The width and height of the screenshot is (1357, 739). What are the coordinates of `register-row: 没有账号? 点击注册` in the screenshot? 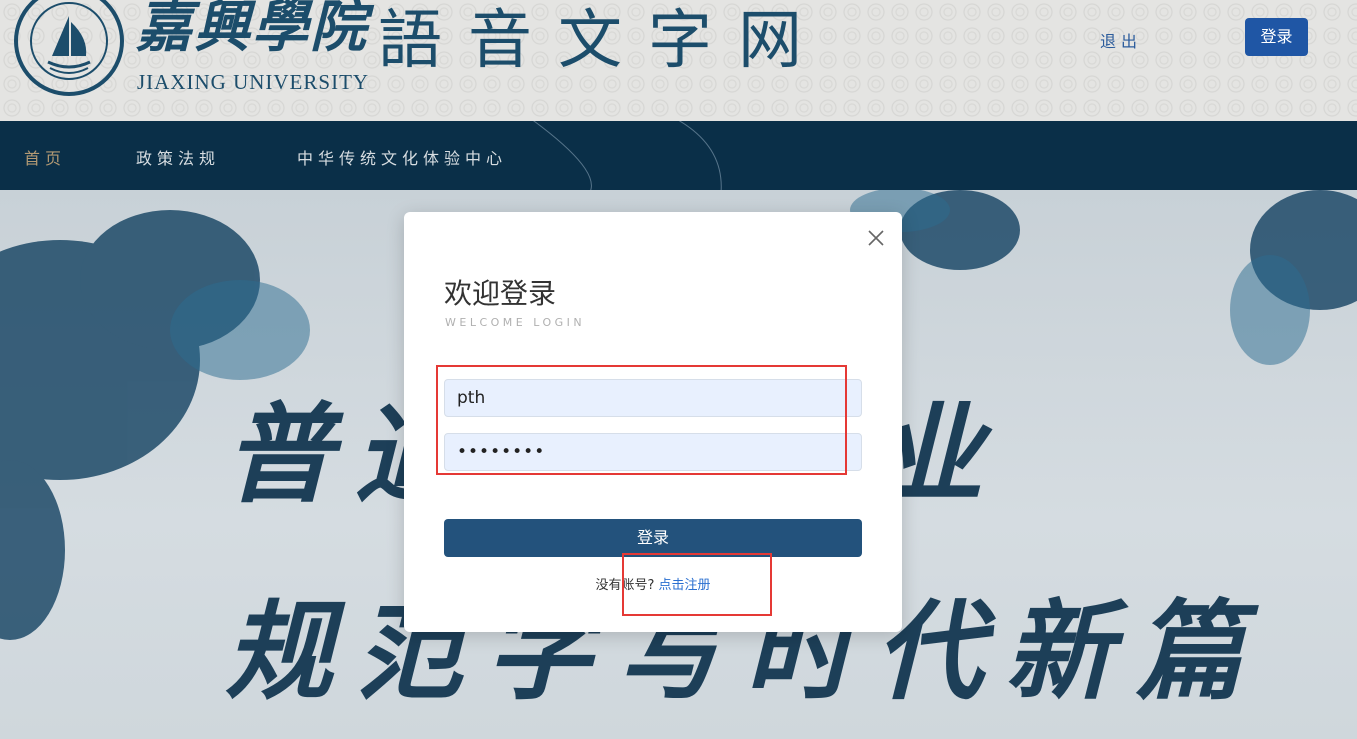 It's located at (653, 583).